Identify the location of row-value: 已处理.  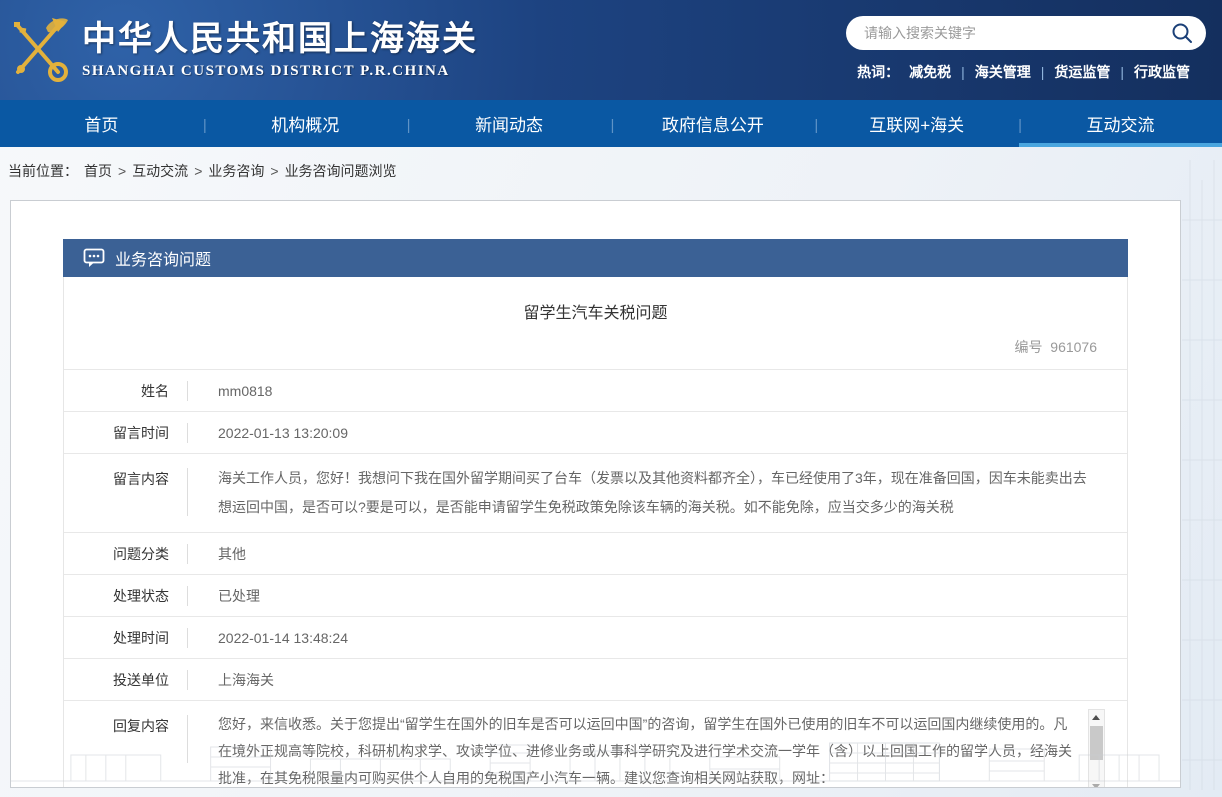
(239, 595).